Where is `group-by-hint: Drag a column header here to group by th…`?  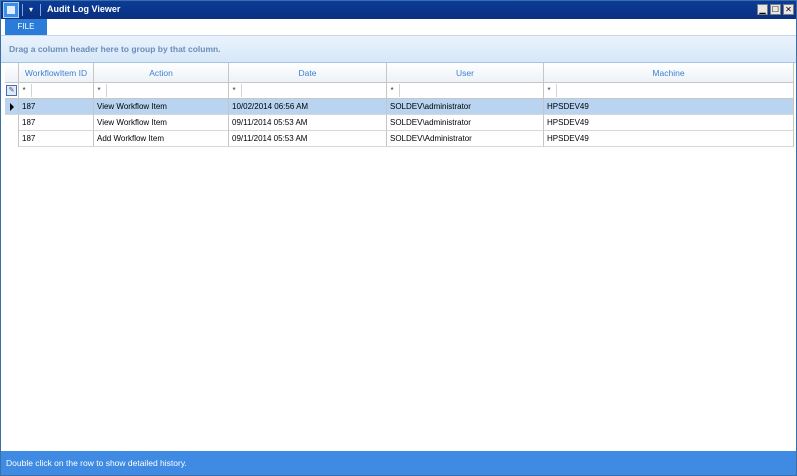
group-by-hint: Drag a column header here to group by th… is located at coordinates (115, 49).